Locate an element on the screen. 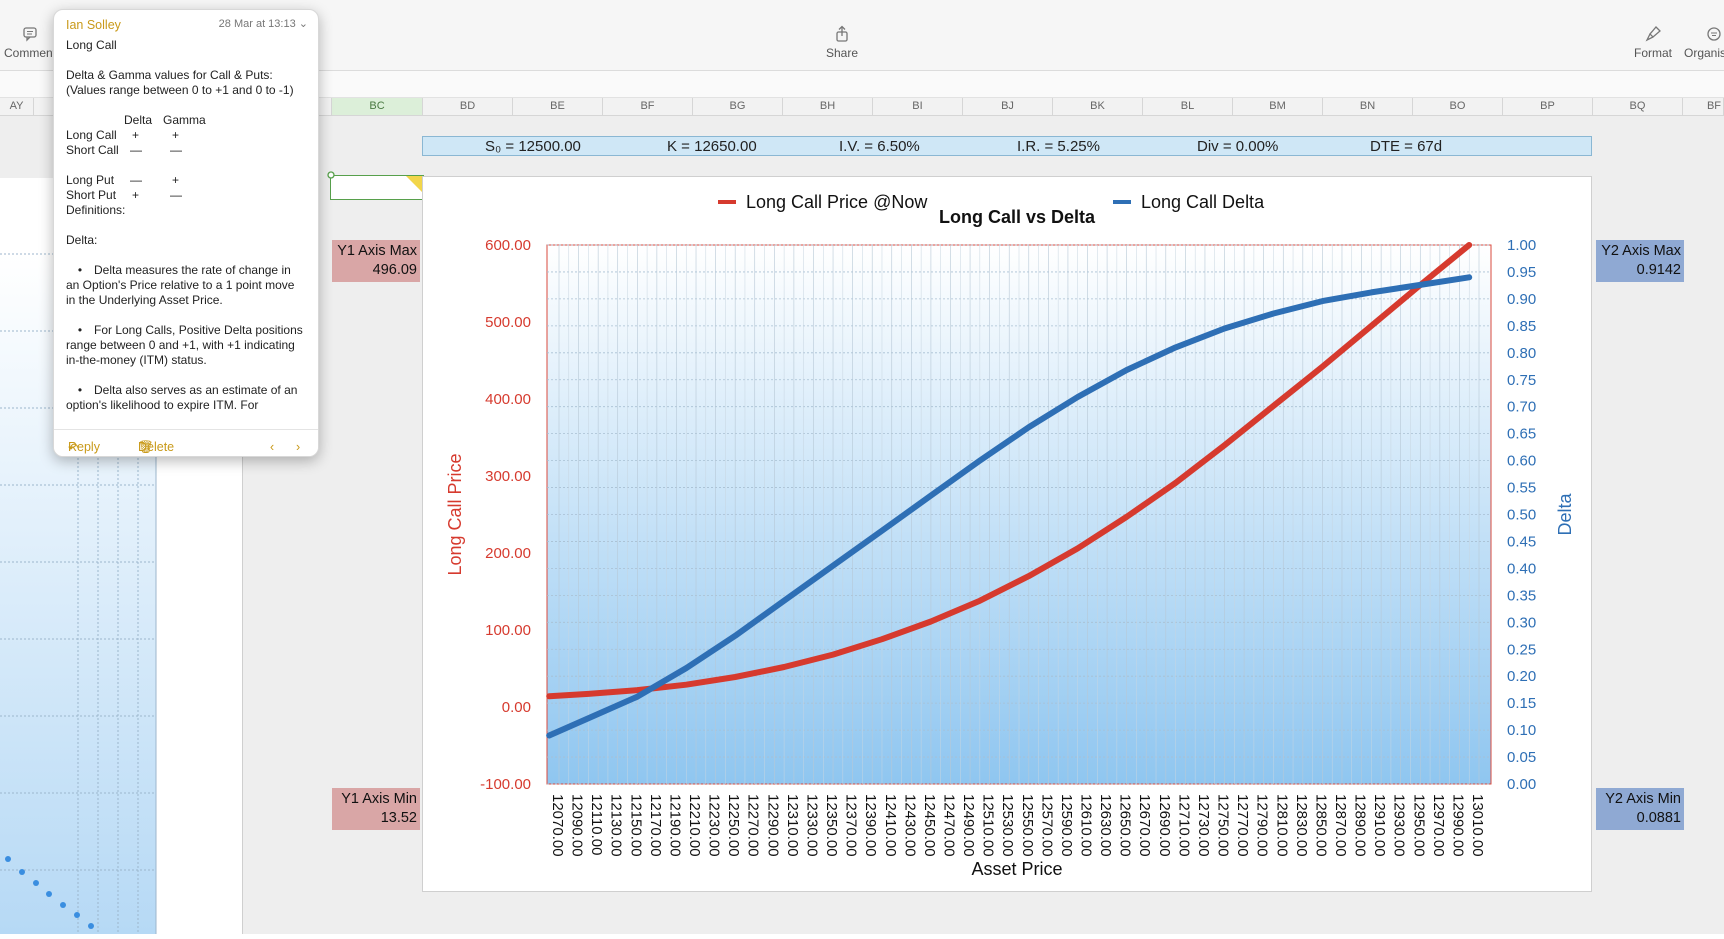  comment-indicator-icon is located at coordinates (414, 184).